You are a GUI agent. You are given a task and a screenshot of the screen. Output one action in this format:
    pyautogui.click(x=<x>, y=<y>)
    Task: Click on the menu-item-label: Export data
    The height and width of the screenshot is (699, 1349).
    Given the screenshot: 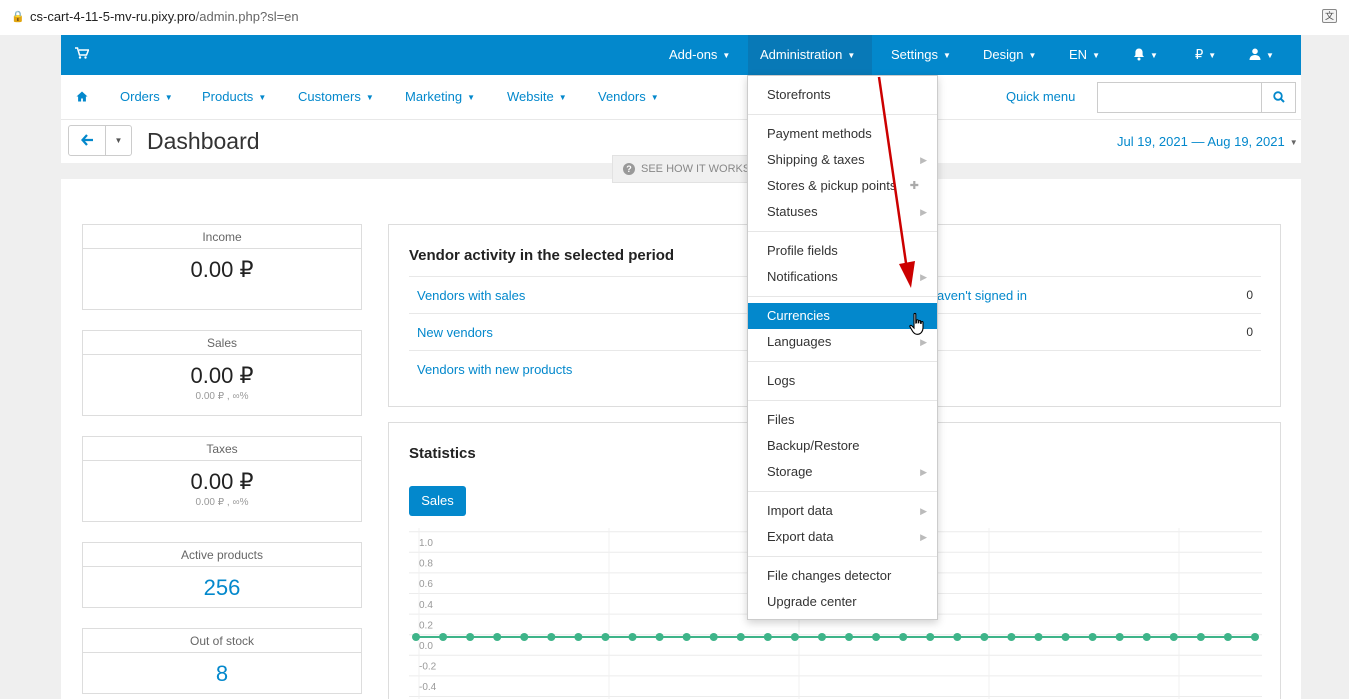 What is the action you would take?
    pyautogui.click(x=800, y=536)
    